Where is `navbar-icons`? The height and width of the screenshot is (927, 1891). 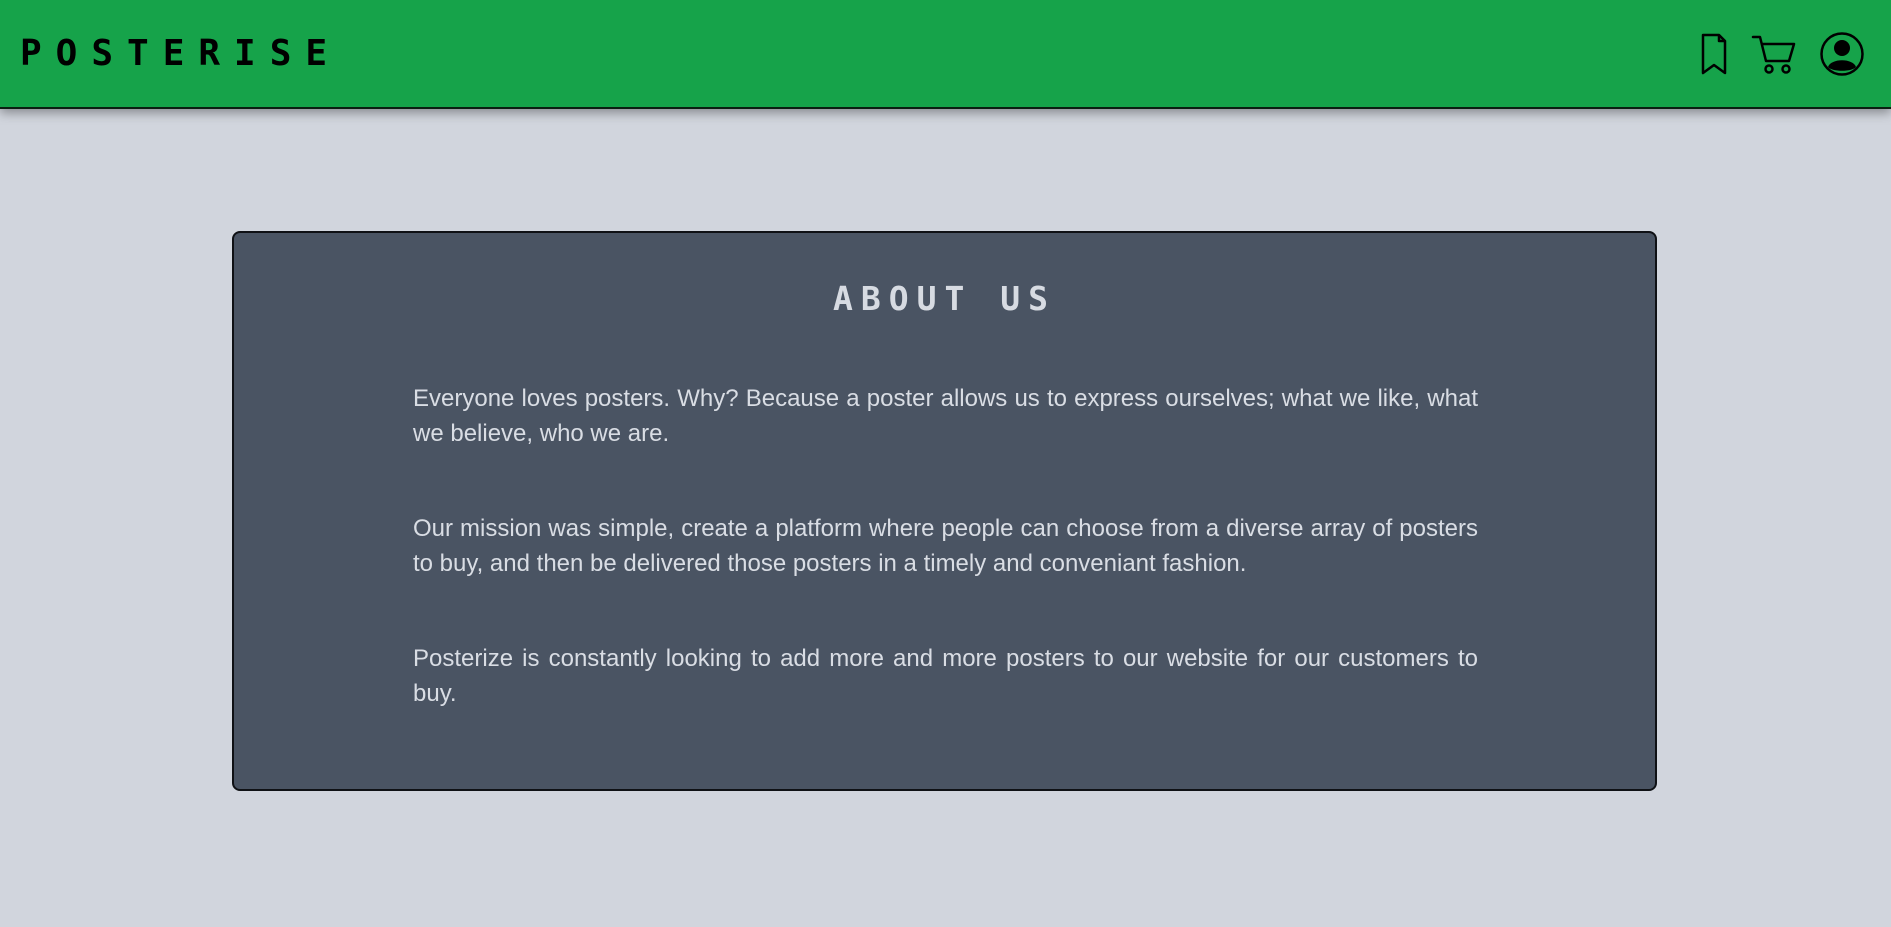 navbar-icons is located at coordinates (1782, 54).